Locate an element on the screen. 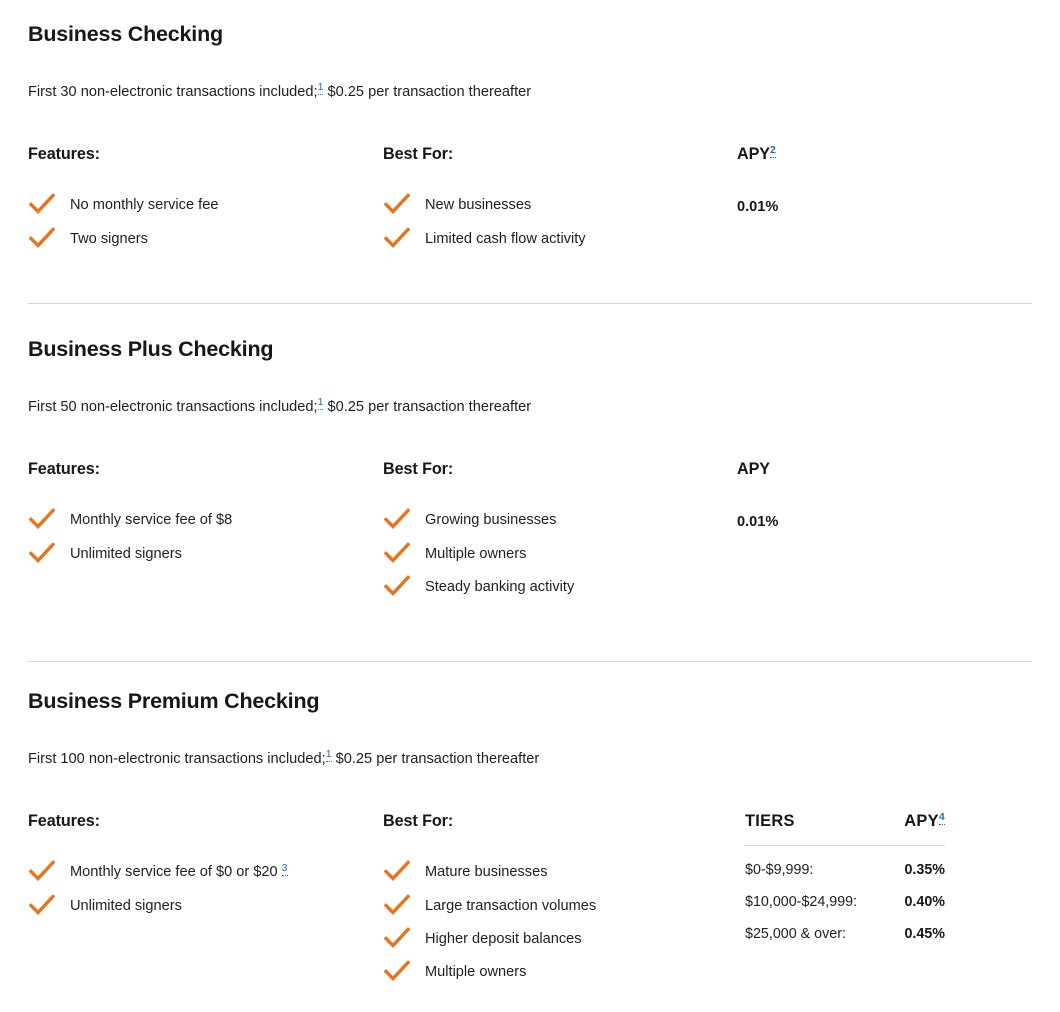 This screenshot has height=1012, width=1060. tier-range: $10,000-$24,999: is located at coordinates (801, 902).